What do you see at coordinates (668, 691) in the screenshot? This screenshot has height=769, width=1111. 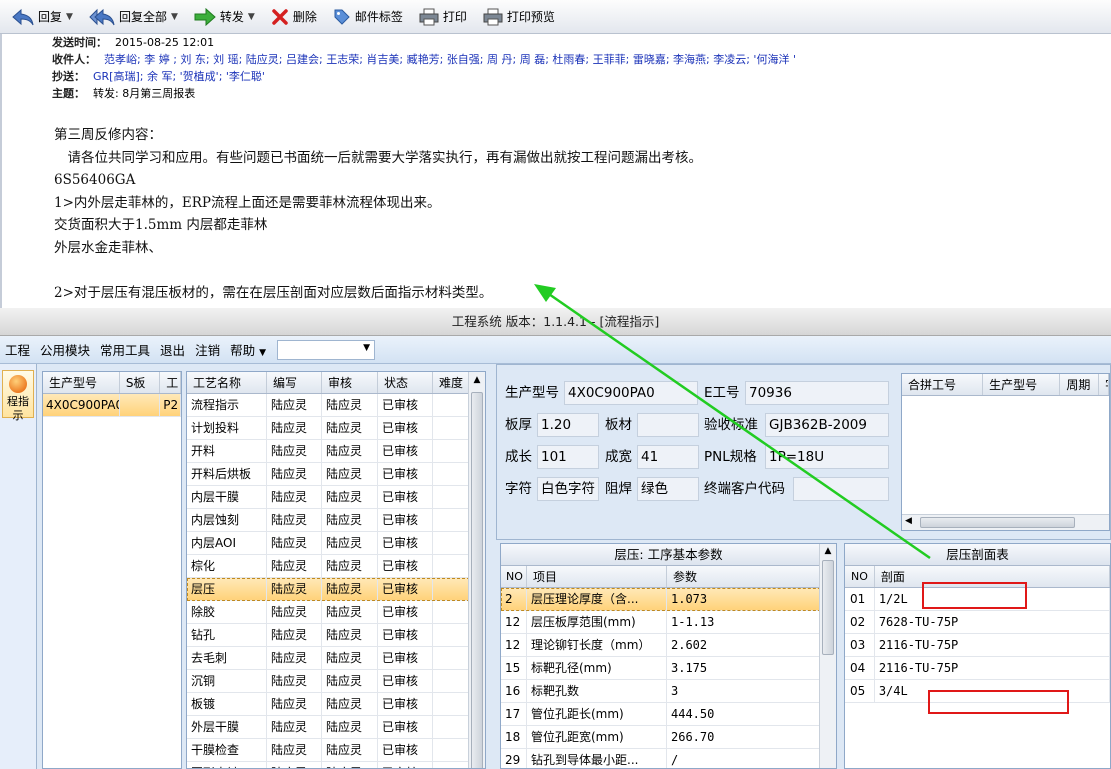 I see `table-row: 16 标靶孔数 3` at bounding box center [668, 691].